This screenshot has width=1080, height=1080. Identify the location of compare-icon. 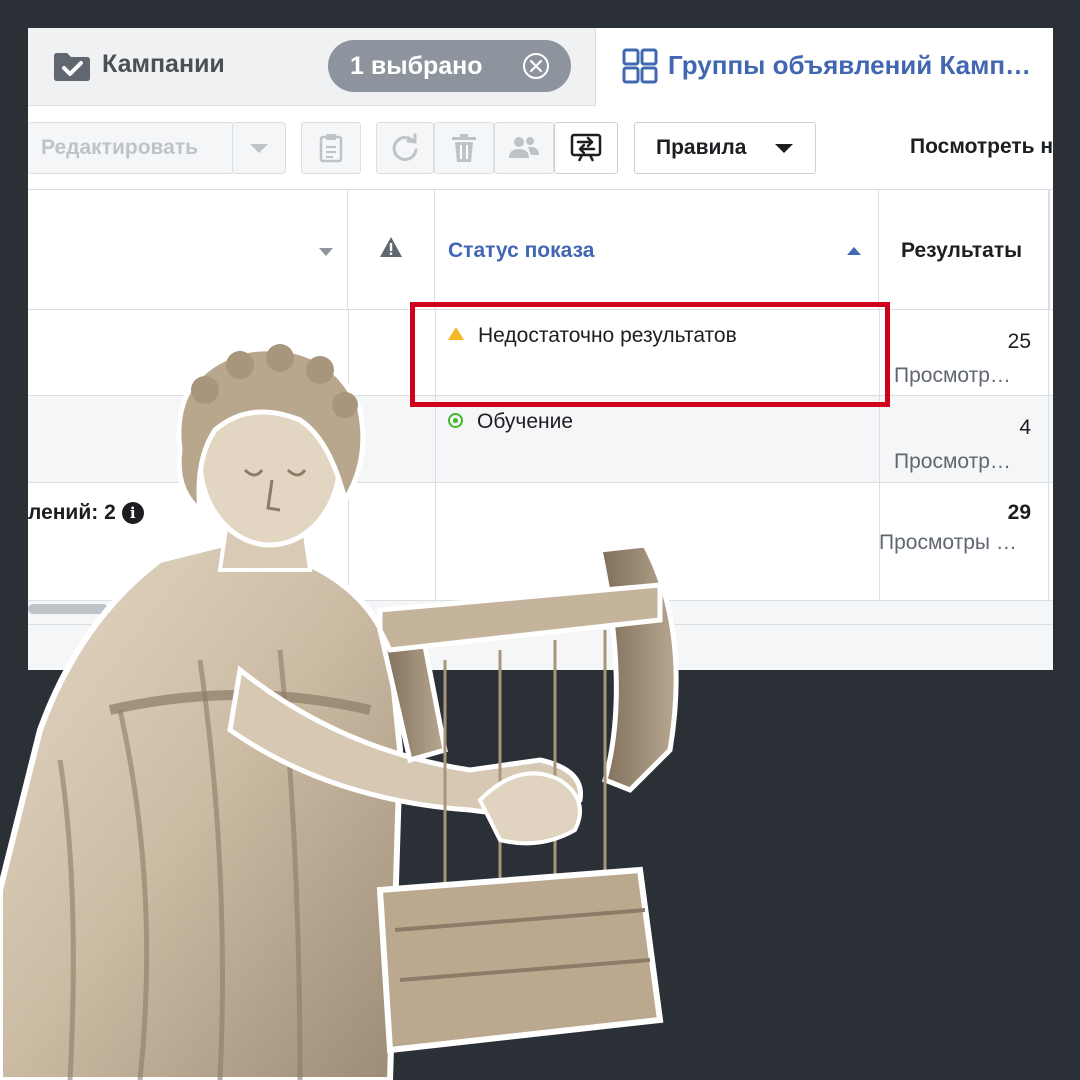
(586, 147).